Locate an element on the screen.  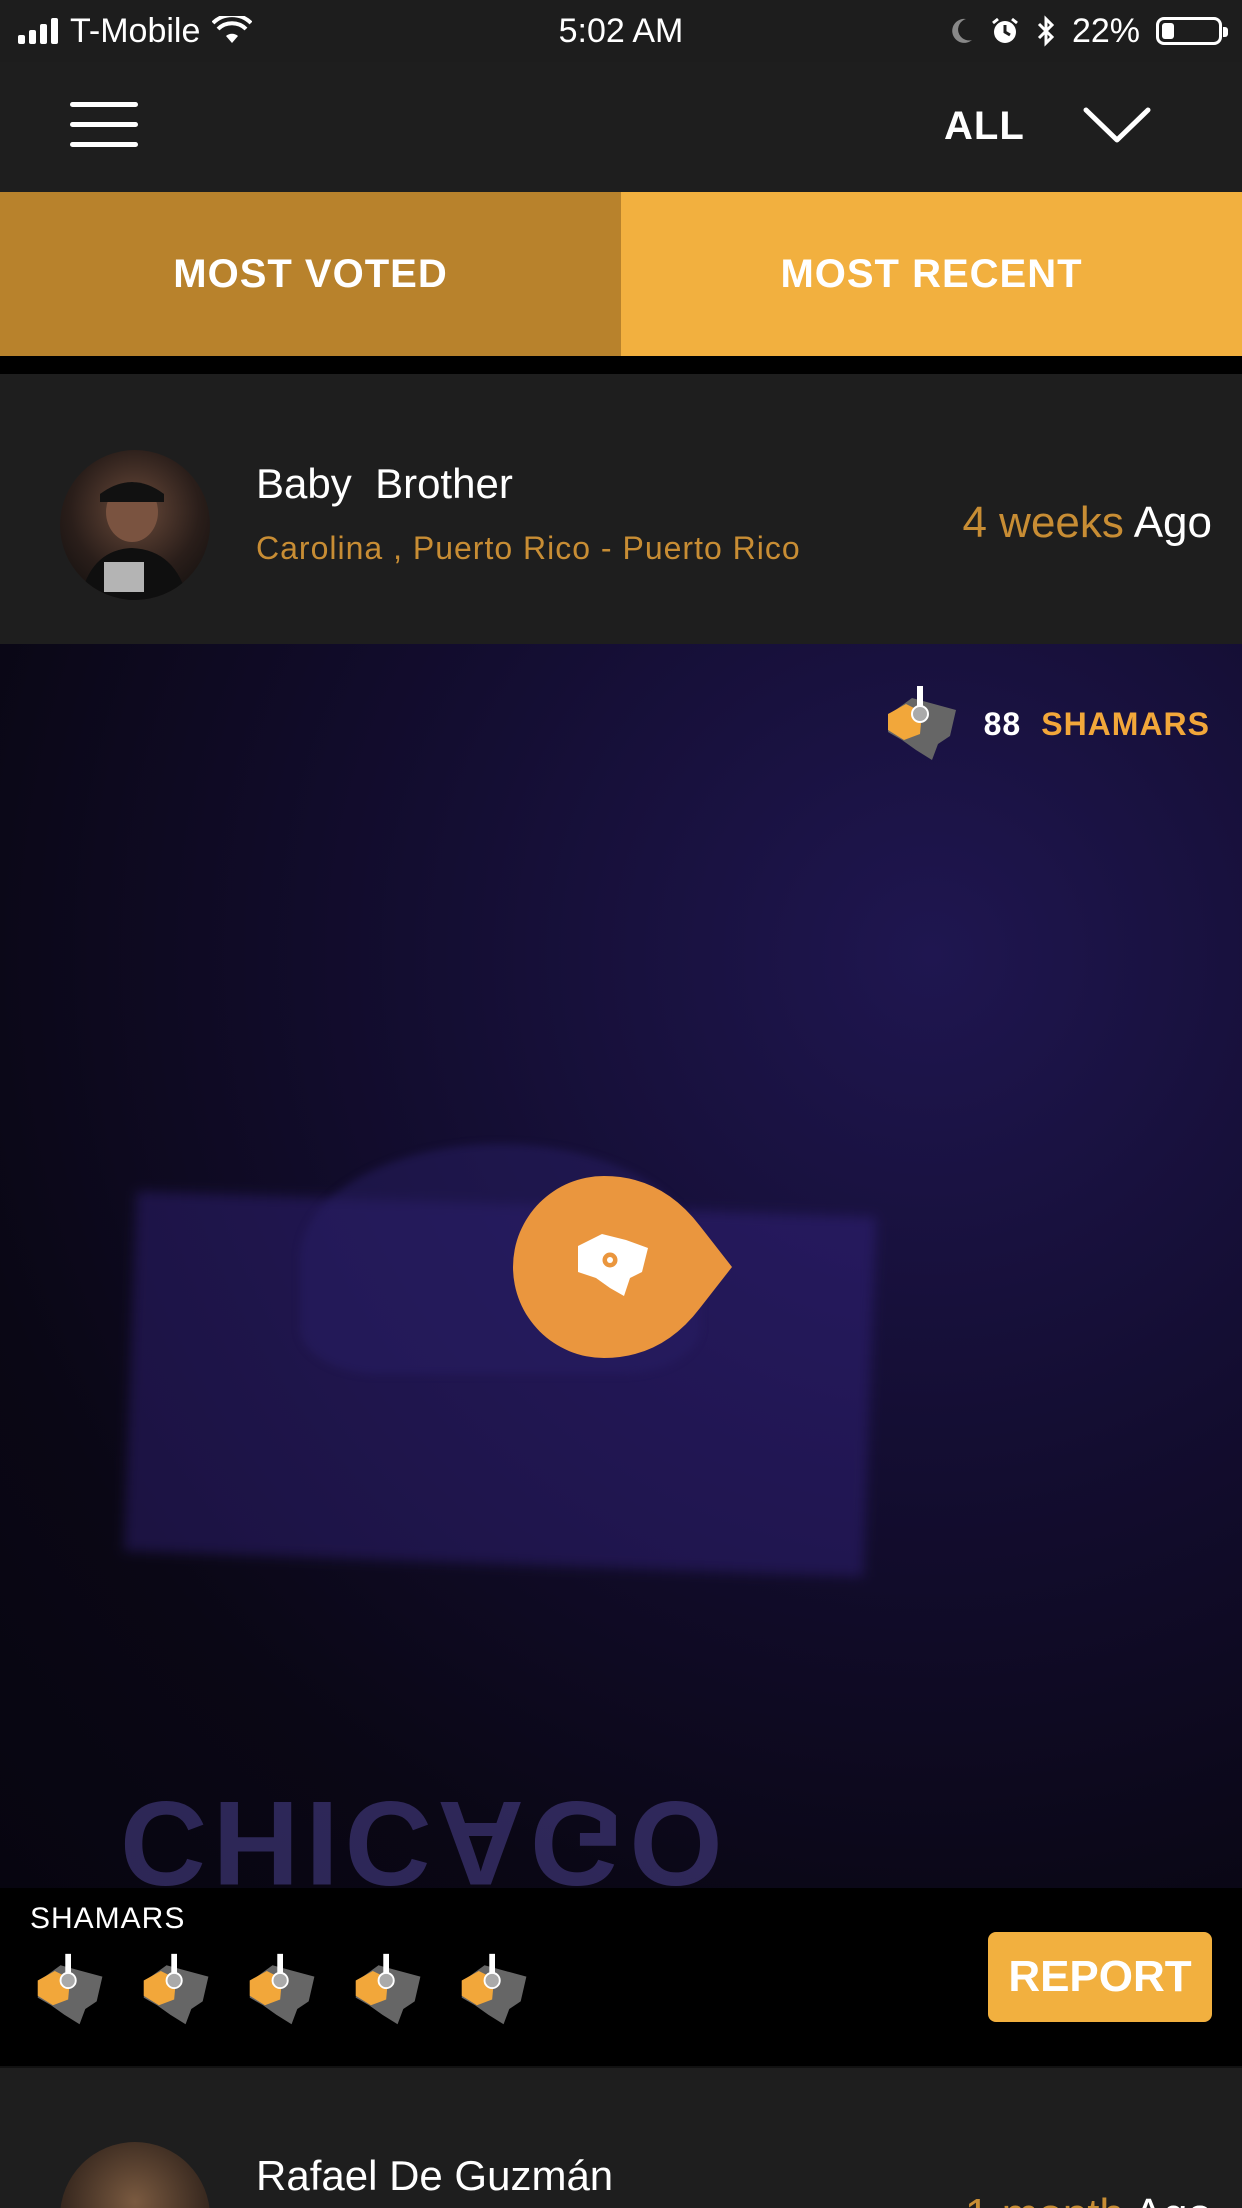
shamar-rating is located at coordinates (283, 1990).